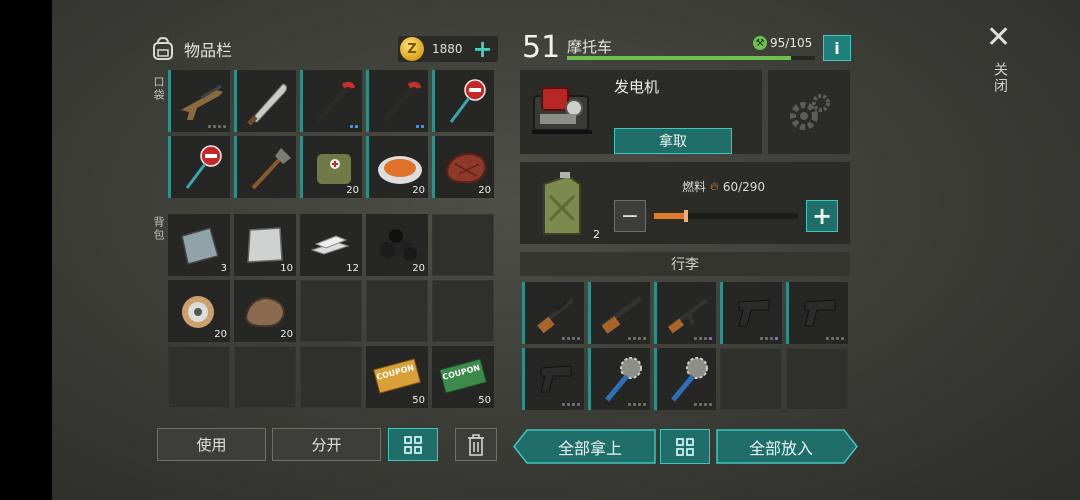  Describe the element at coordinates (352, 268) in the screenshot. I see `item-quantity: 12` at that location.